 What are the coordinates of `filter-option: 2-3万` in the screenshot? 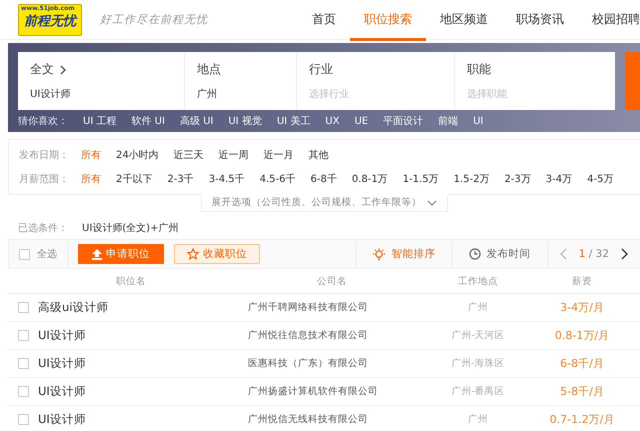 It's located at (517, 179).